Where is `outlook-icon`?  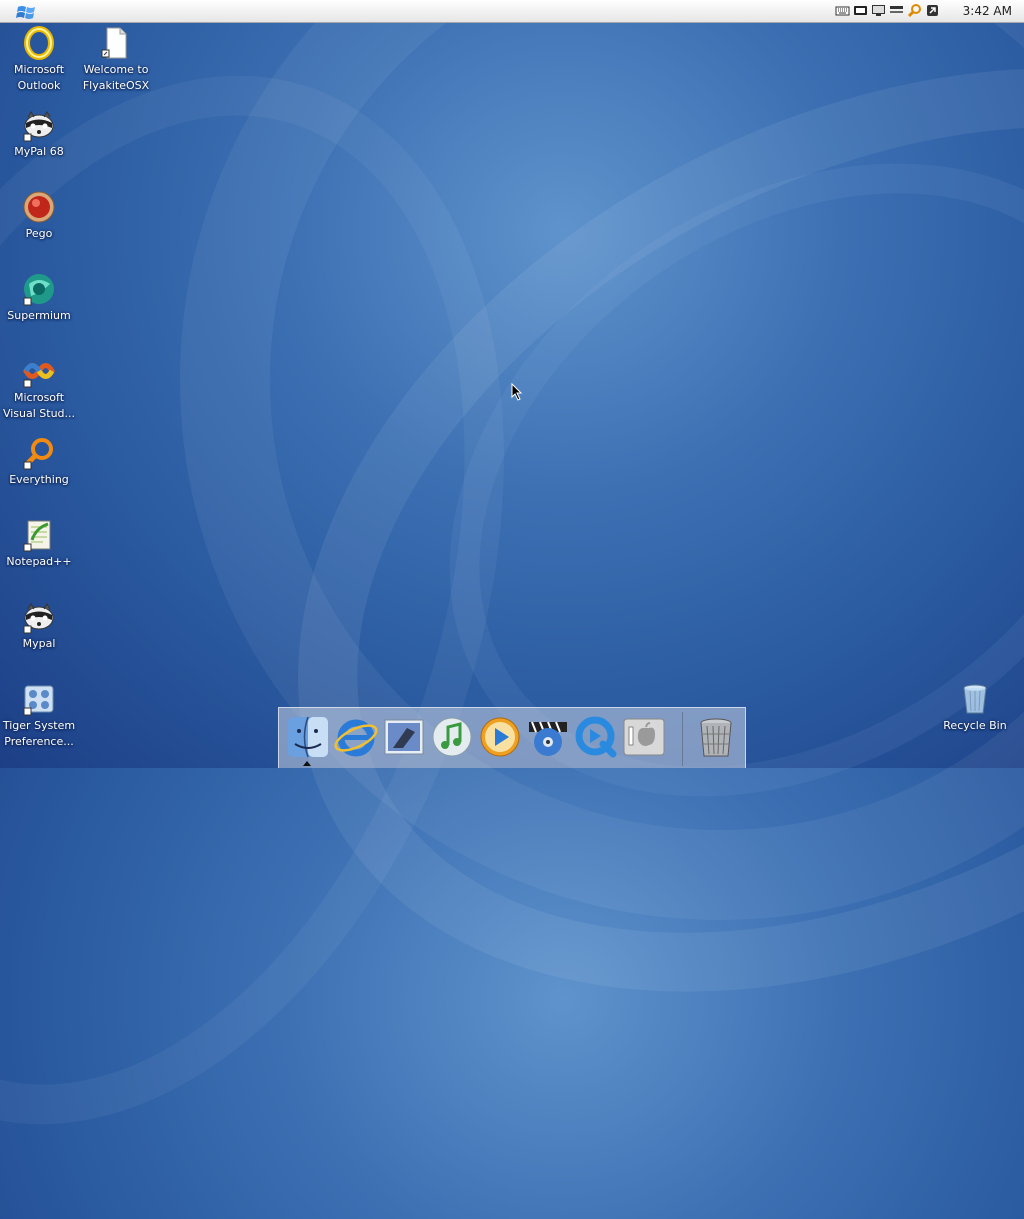
outlook-icon is located at coordinates (39, 43).